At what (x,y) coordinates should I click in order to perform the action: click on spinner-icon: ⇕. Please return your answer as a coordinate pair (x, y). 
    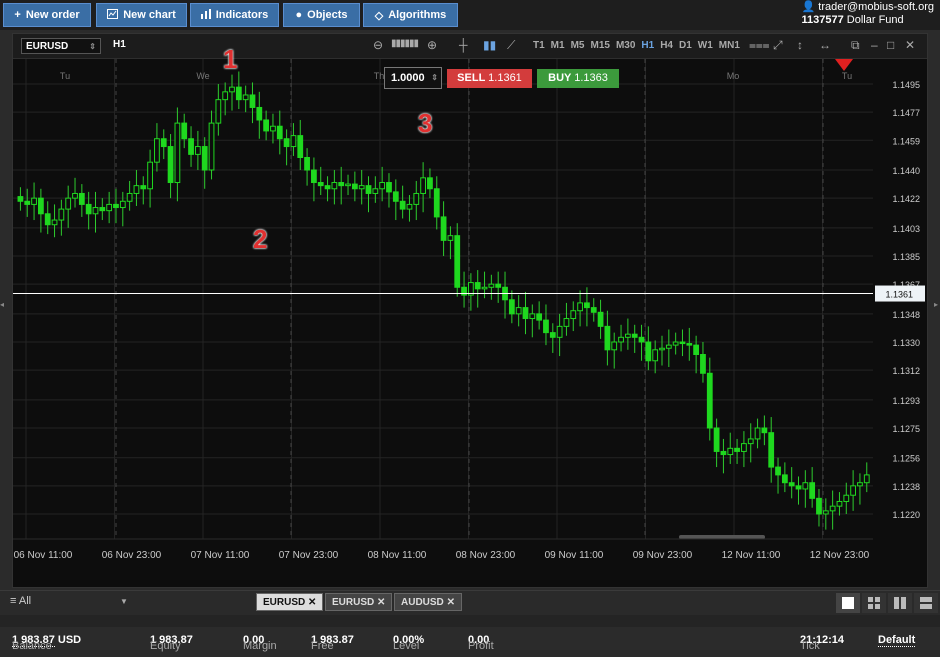
    Looking at the image, I should click on (434, 78).